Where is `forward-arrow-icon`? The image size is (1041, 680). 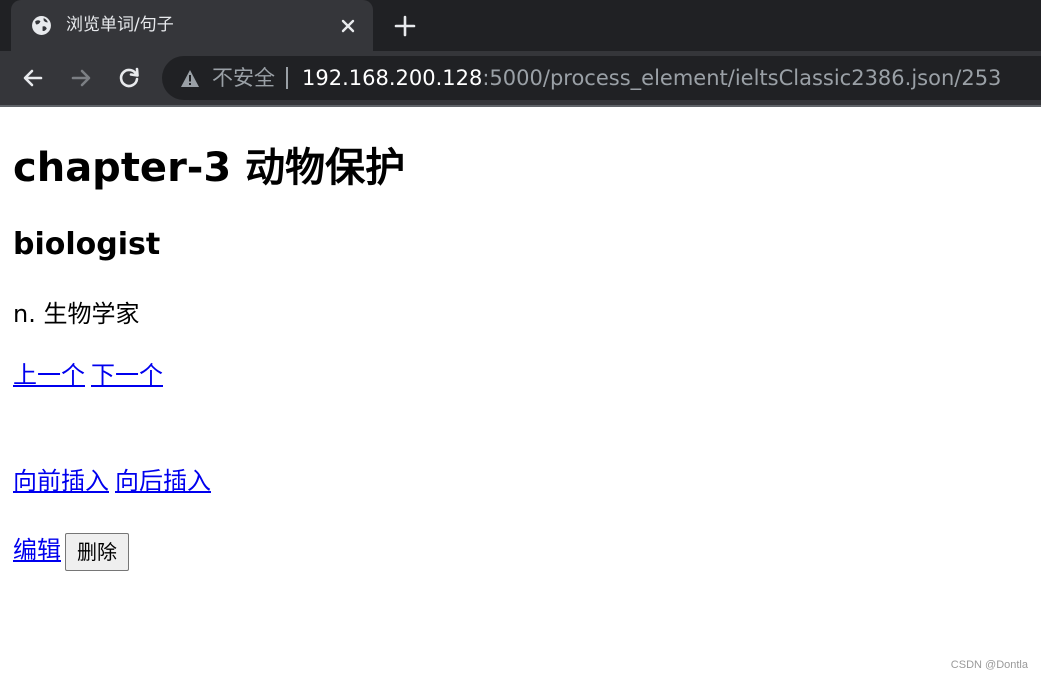
forward-arrow-icon is located at coordinates (81, 78).